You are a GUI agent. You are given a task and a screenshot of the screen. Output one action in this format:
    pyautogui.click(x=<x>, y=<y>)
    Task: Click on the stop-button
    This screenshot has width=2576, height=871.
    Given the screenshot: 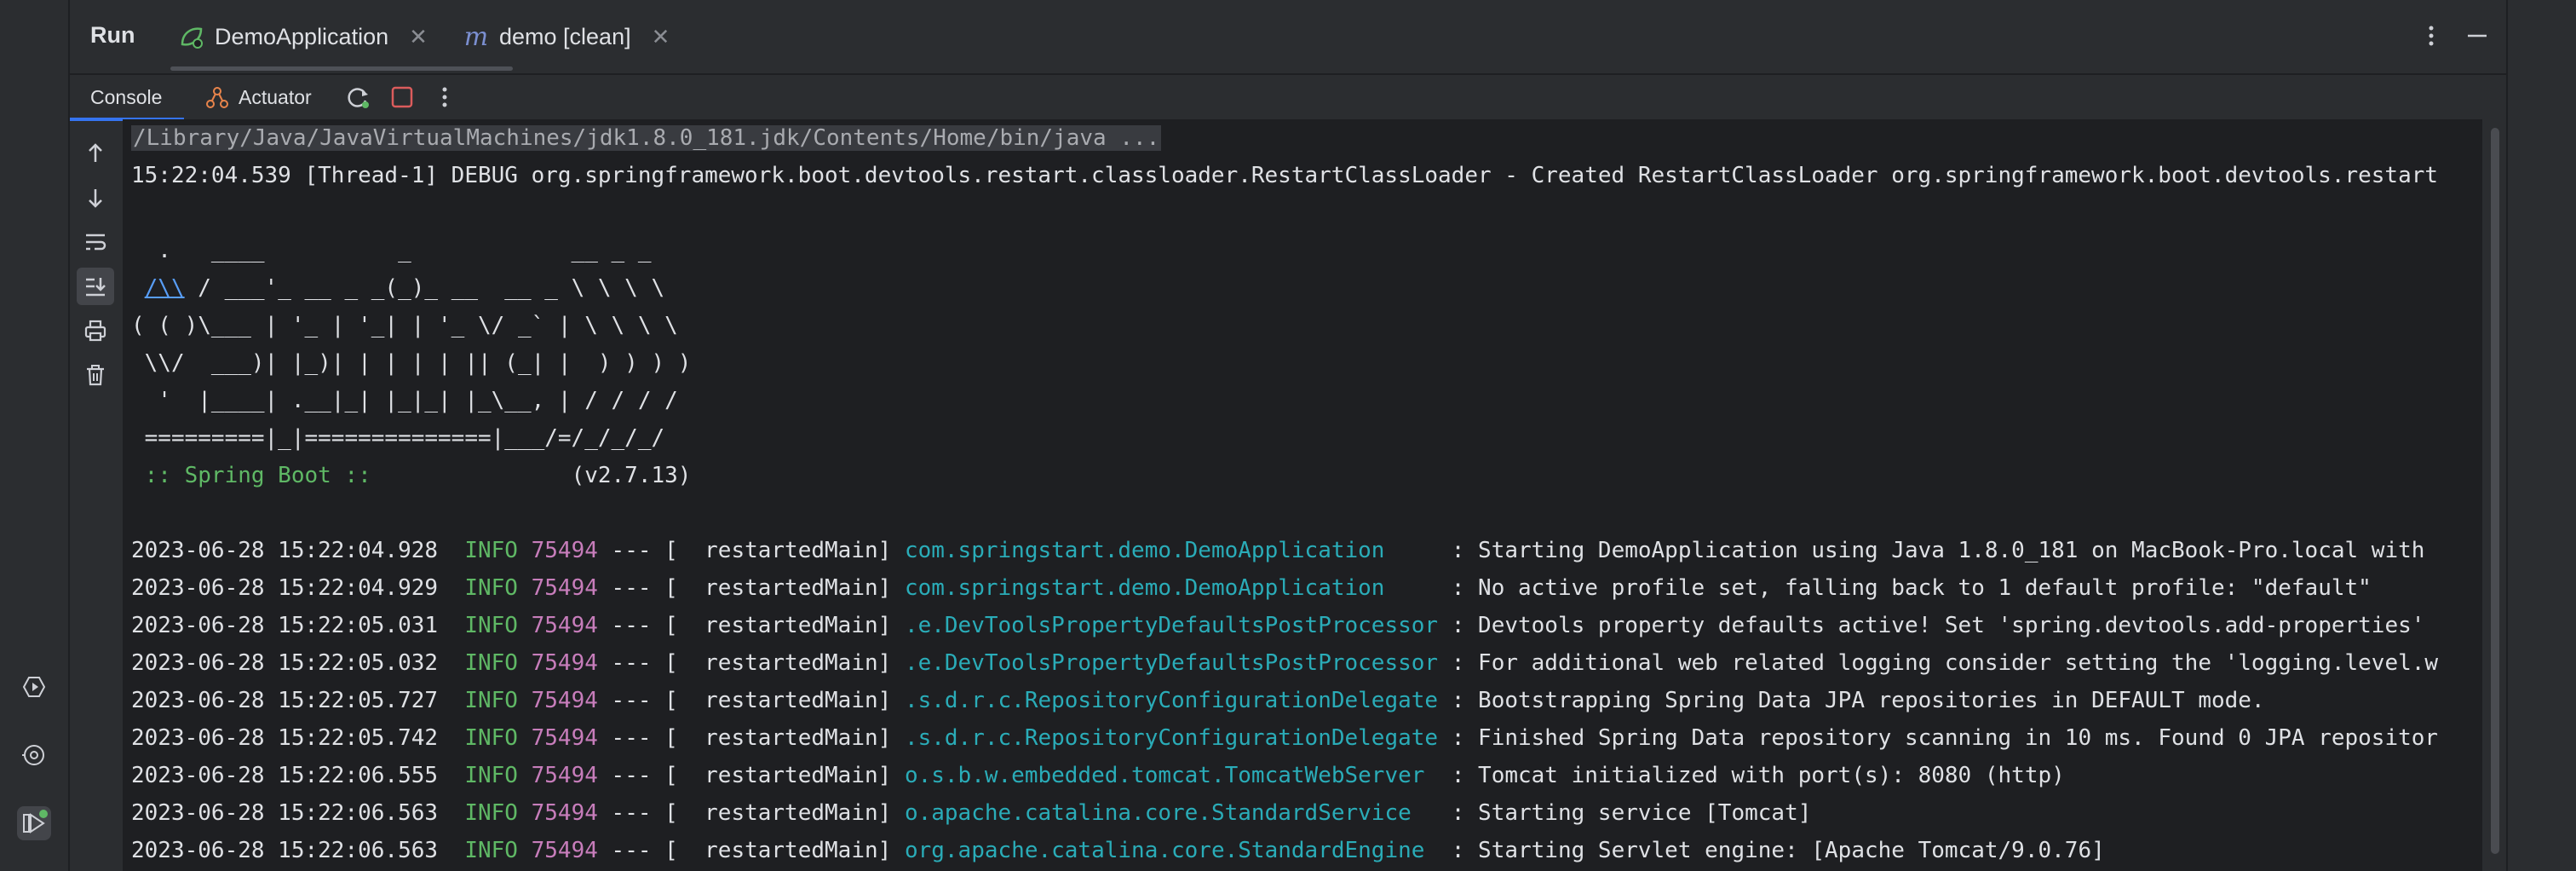 What is the action you would take?
    pyautogui.click(x=402, y=97)
    